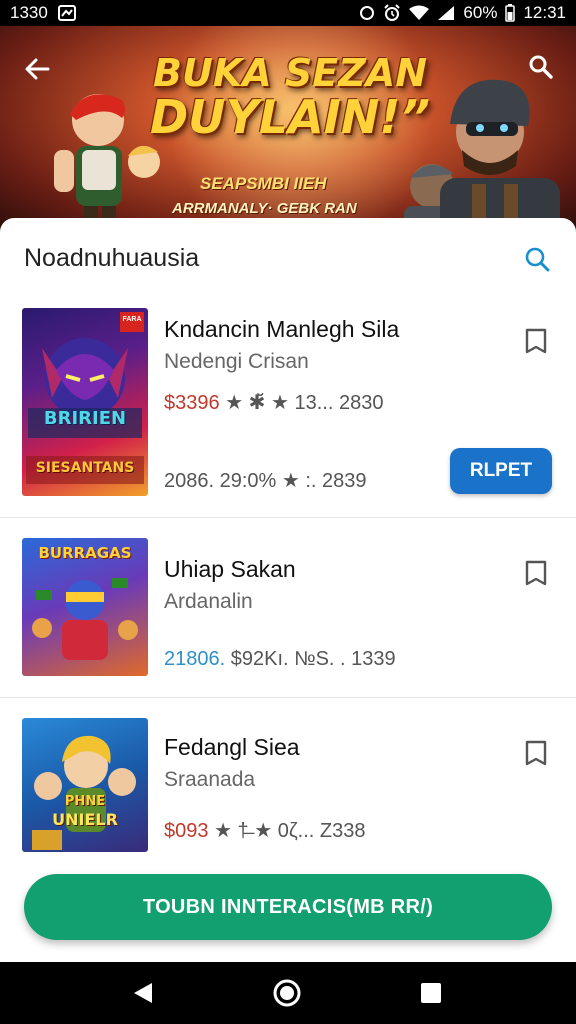  I want to click on nav-recents-icon, so click(431, 993).